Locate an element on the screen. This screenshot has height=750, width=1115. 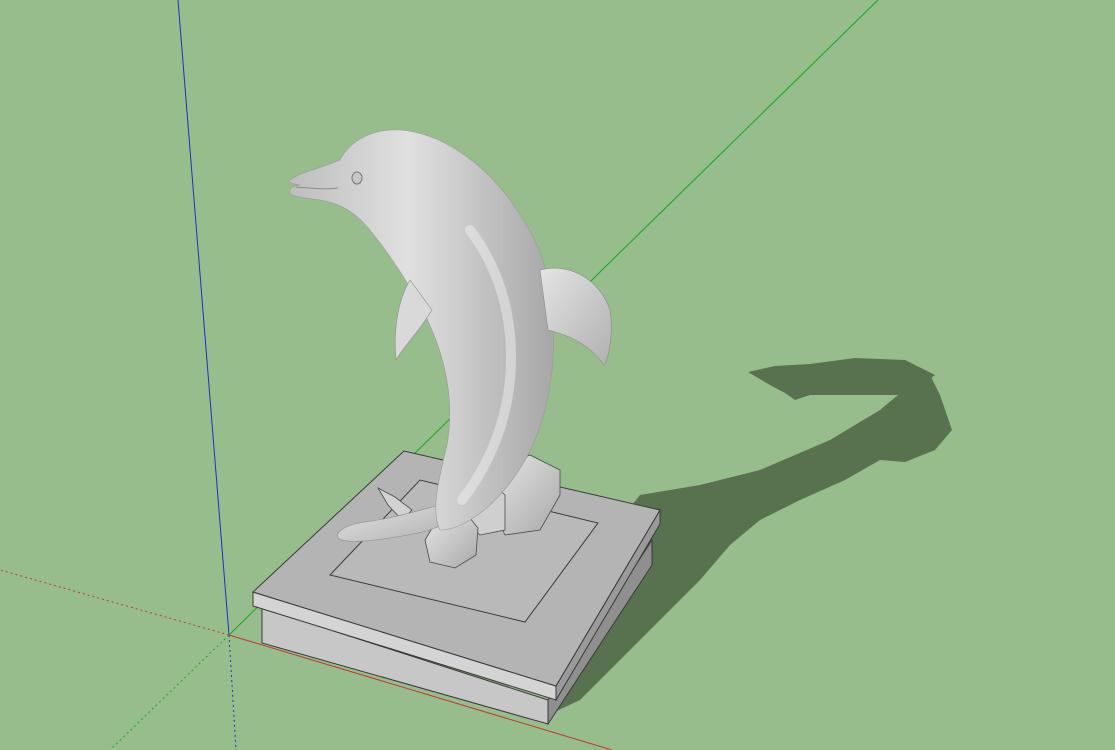
blue-axis-hidden is located at coordinates (232, 692).